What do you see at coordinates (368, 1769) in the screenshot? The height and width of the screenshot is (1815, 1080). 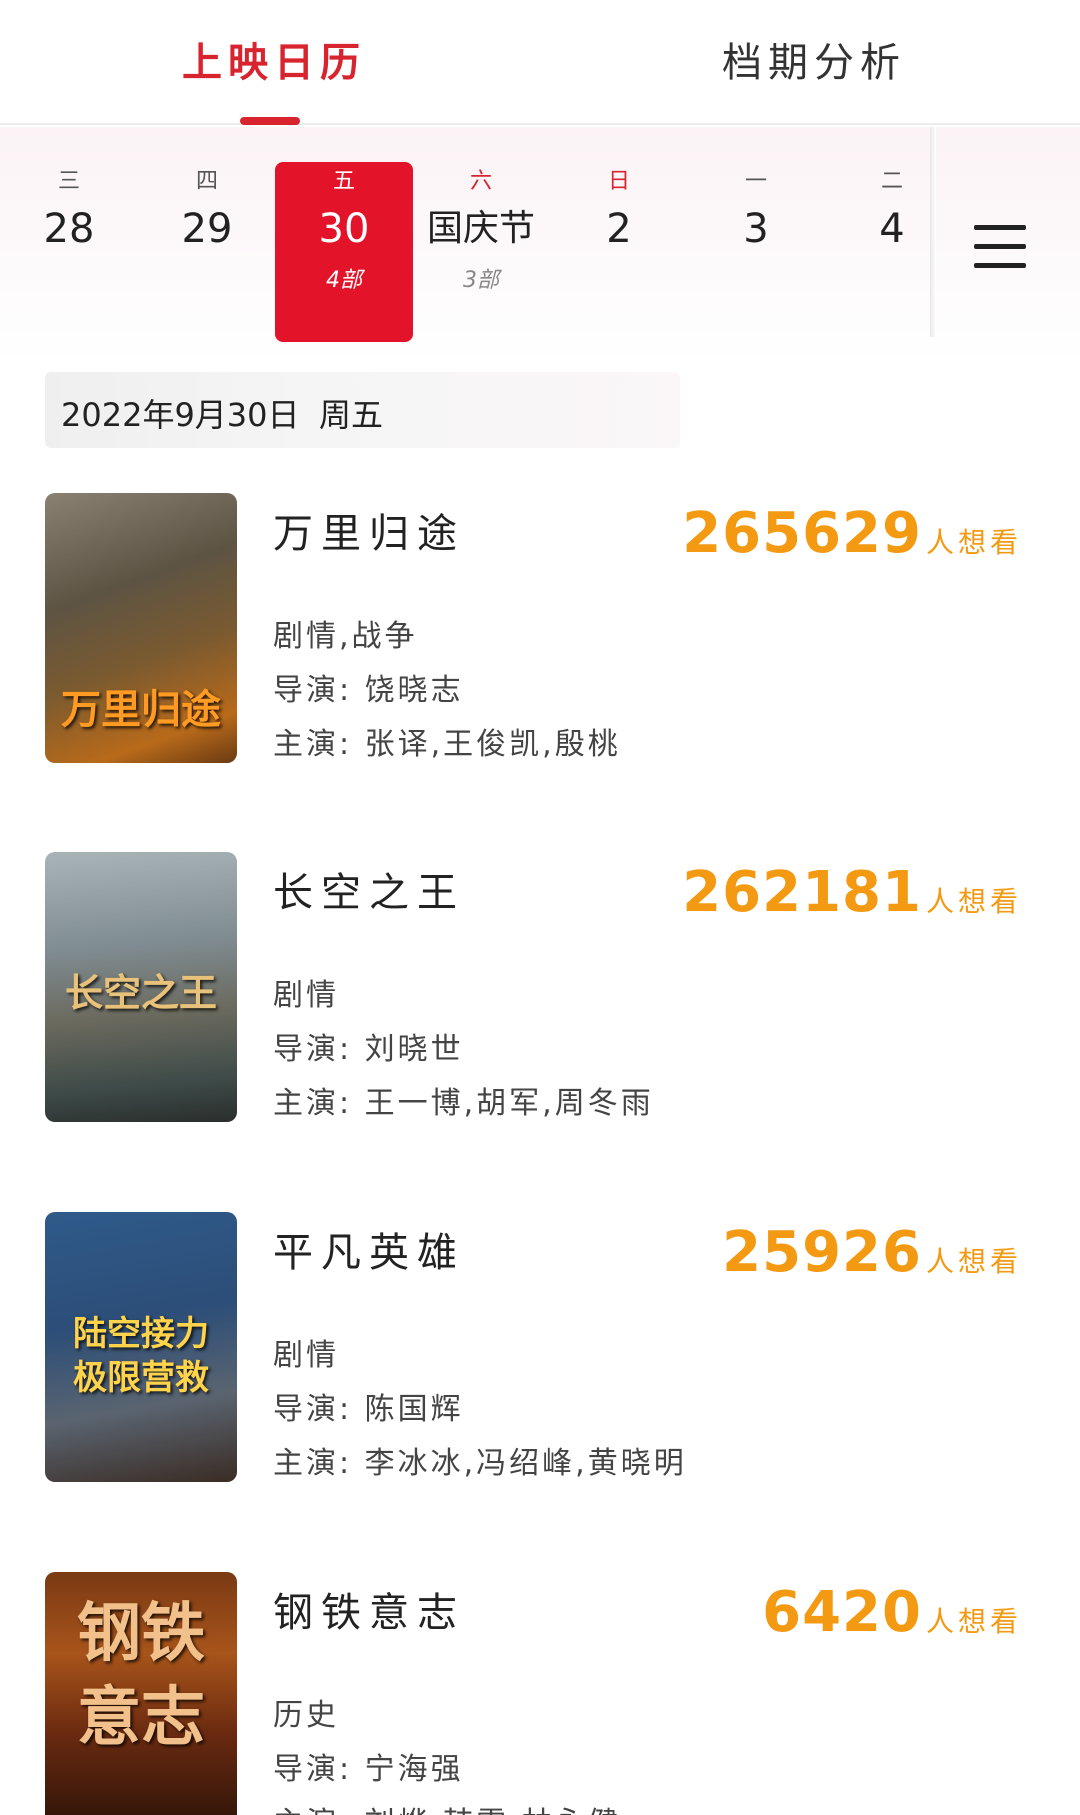 I see `movie-director: 导演: 宁海强` at bounding box center [368, 1769].